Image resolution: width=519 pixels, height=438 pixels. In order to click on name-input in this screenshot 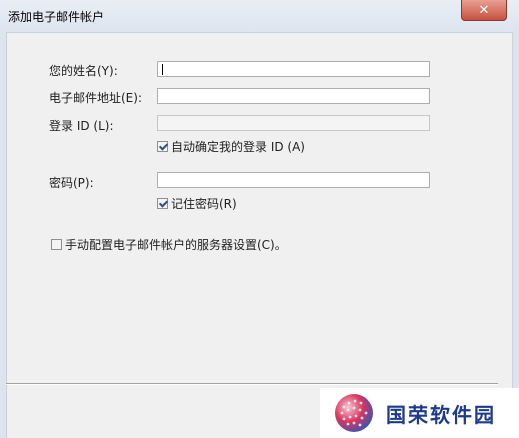, I will do `click(293, 69)`.